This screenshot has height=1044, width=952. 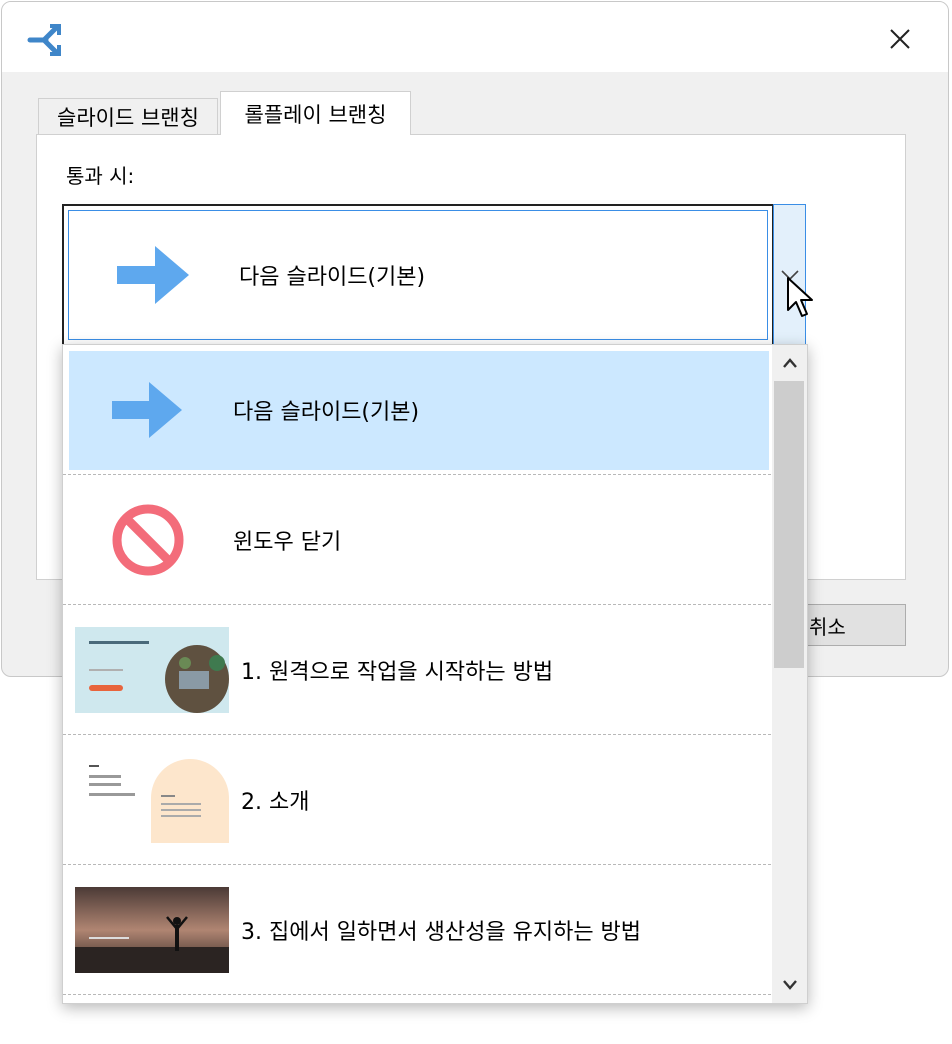 I want to click on no-entry-icon, so click(x=148, y=539).